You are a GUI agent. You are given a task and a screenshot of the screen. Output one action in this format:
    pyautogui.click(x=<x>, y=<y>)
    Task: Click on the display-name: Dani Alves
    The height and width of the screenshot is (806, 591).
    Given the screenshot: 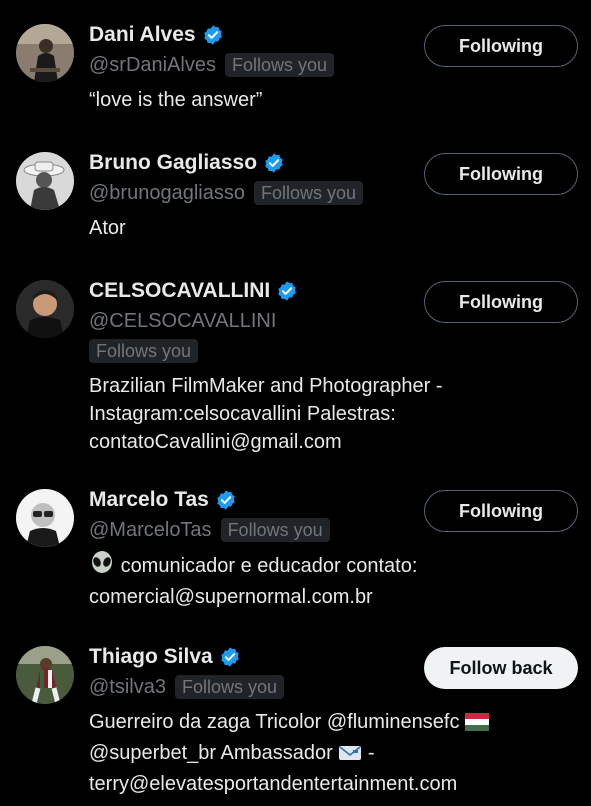 What is the action you would take?
    pyautogui.click(x=142, y=35)
    